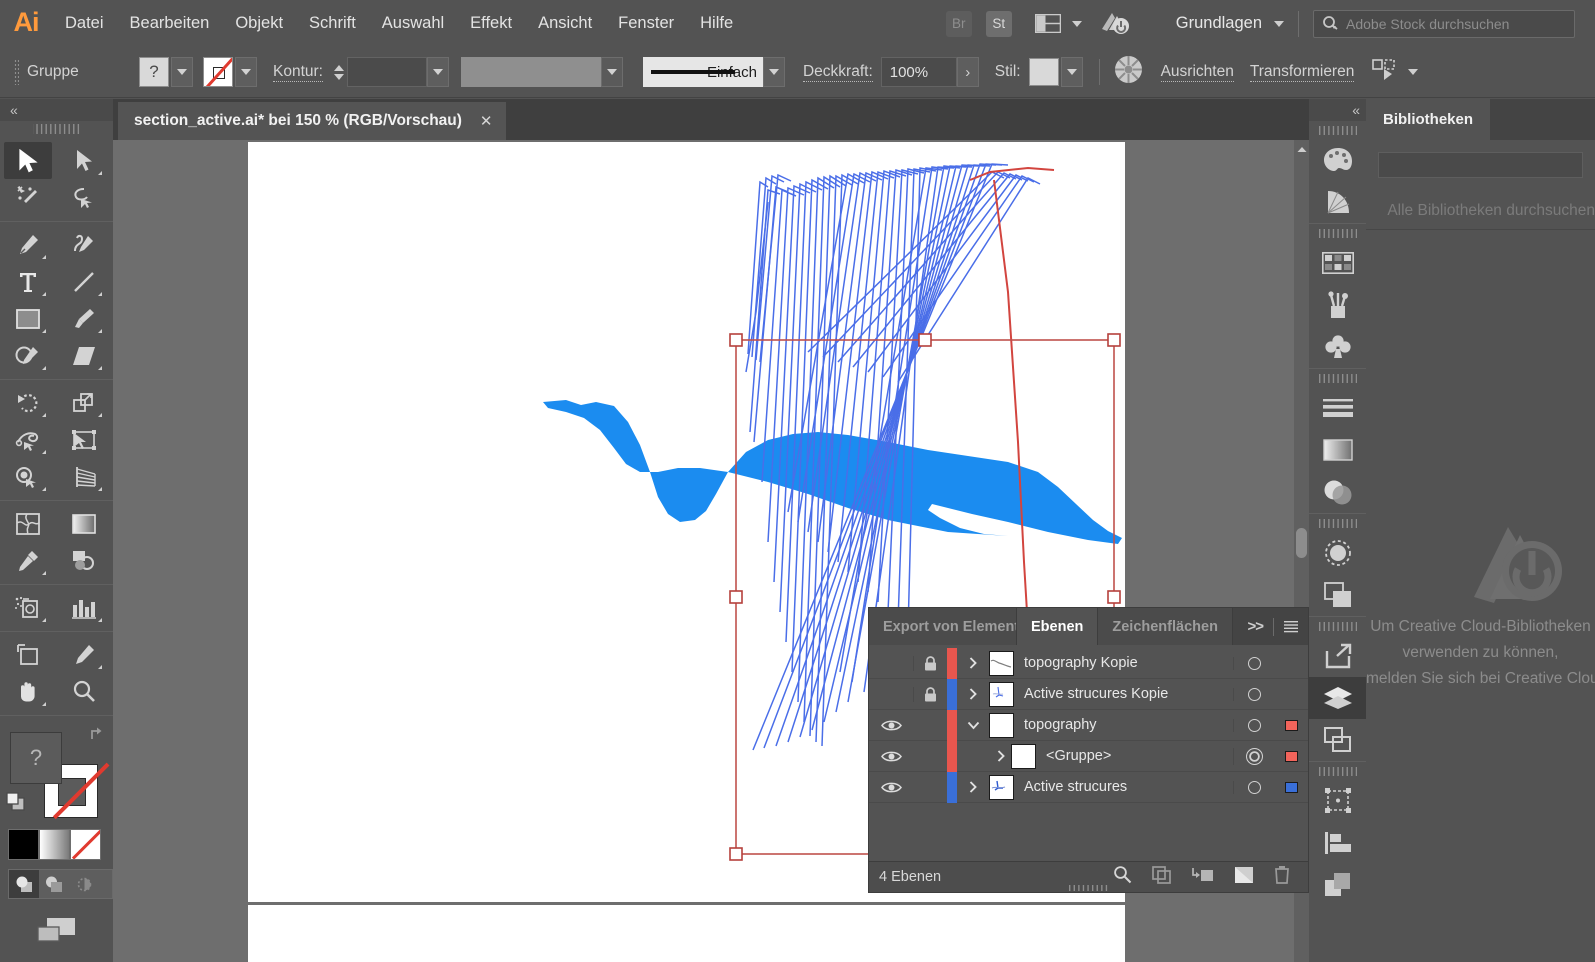 The height and width of the screenshot is (962, 1595). What do you see at coordinates (28, 523) in the screenshot?
I see `mesh-tool` at bounding box center [28, 523].